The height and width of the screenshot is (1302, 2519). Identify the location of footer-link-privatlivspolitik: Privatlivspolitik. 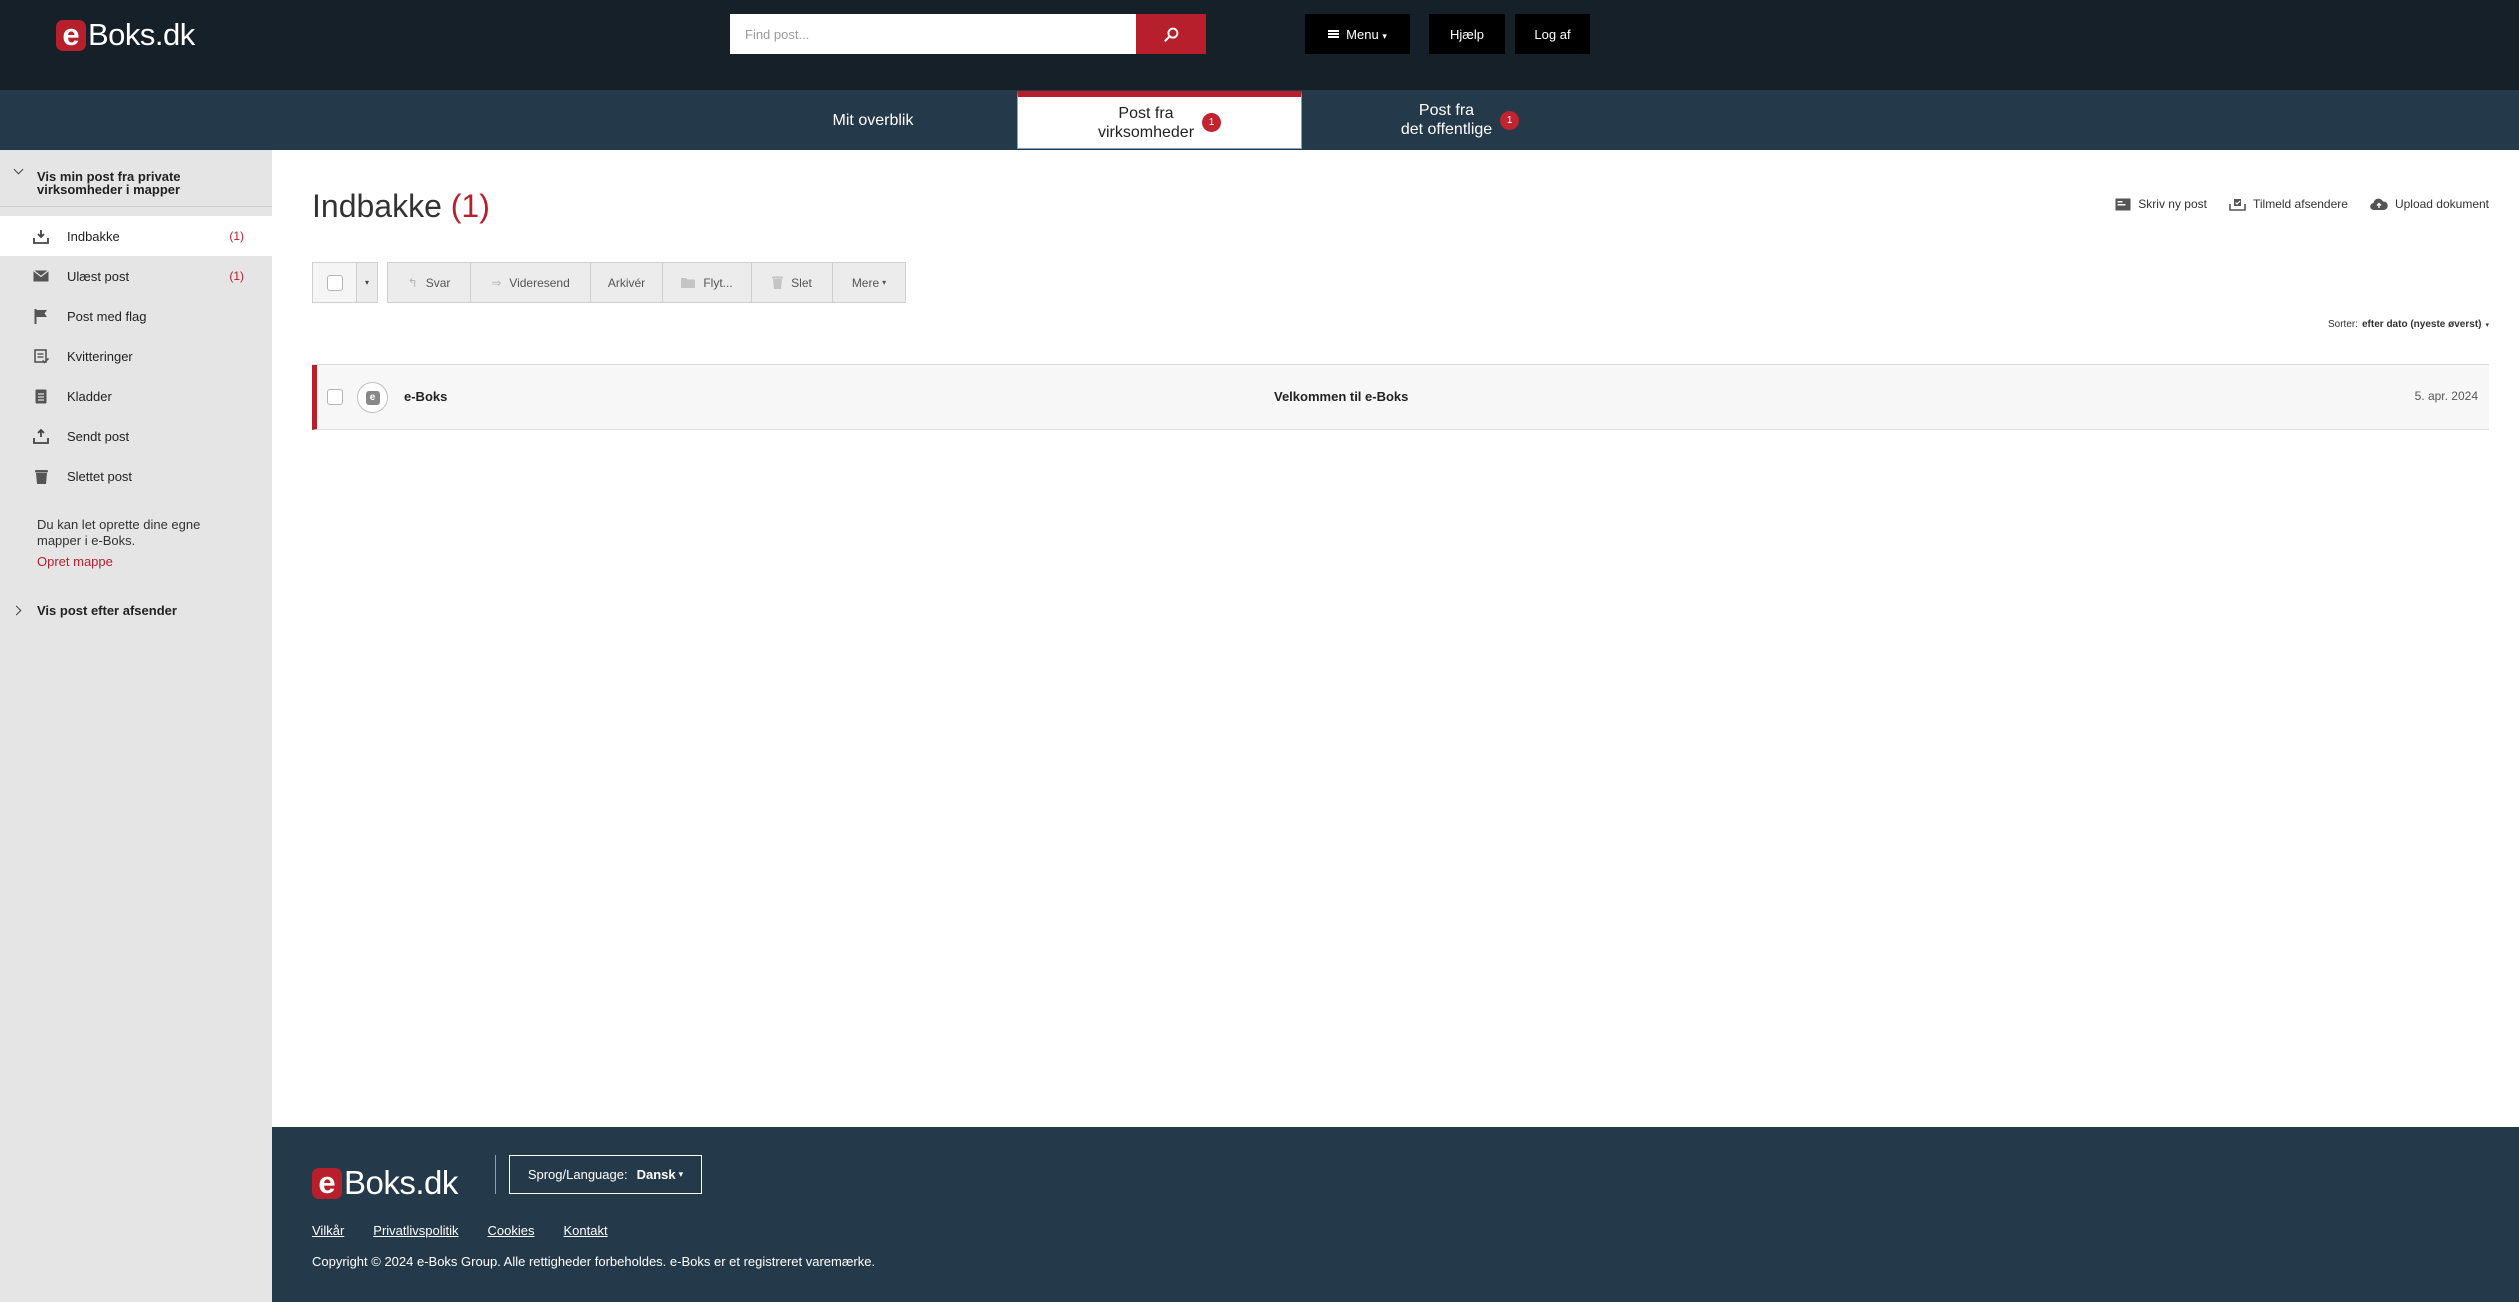
(415, 1230).